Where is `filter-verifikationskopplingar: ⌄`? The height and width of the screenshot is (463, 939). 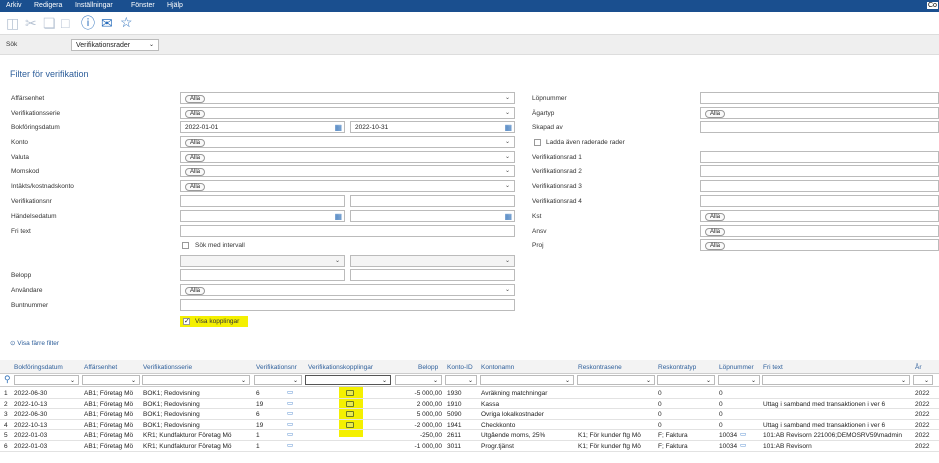 filter-verifikationskopplingar: ⌄ is located at coordinates (348, 380).